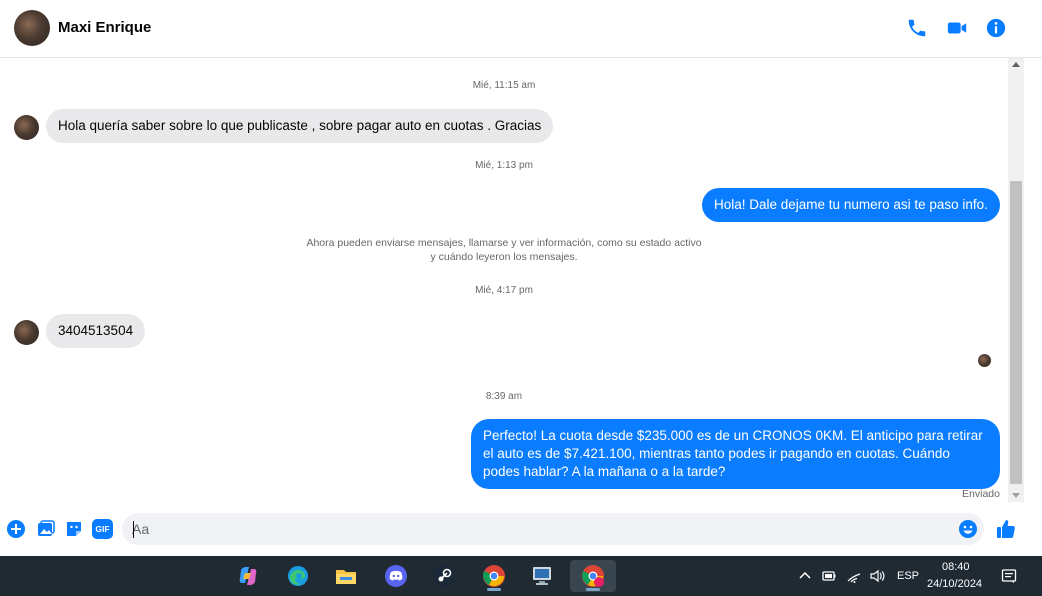 This screenshot has height=596, width=1042. I want to click on chrome-icon, so click(494, 576).